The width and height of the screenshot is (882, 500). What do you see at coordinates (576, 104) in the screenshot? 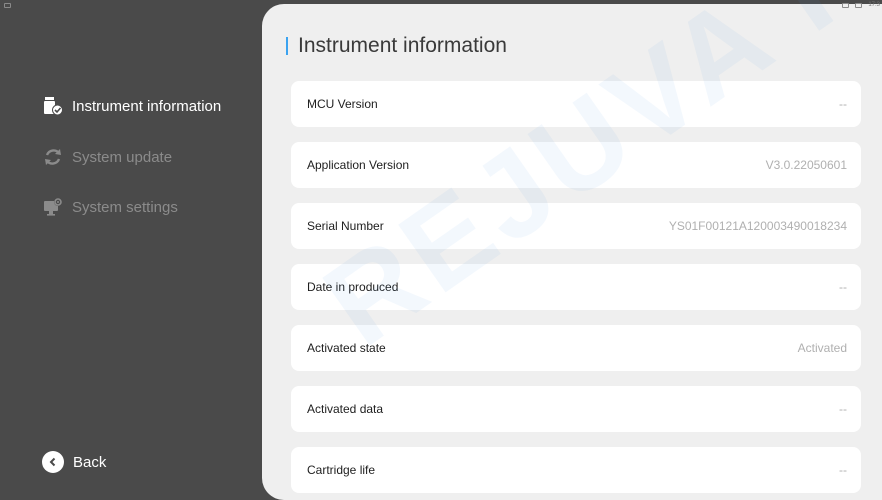
I see `info-row-mcu-version: MCU Version --` at bounding box center [576, 104].